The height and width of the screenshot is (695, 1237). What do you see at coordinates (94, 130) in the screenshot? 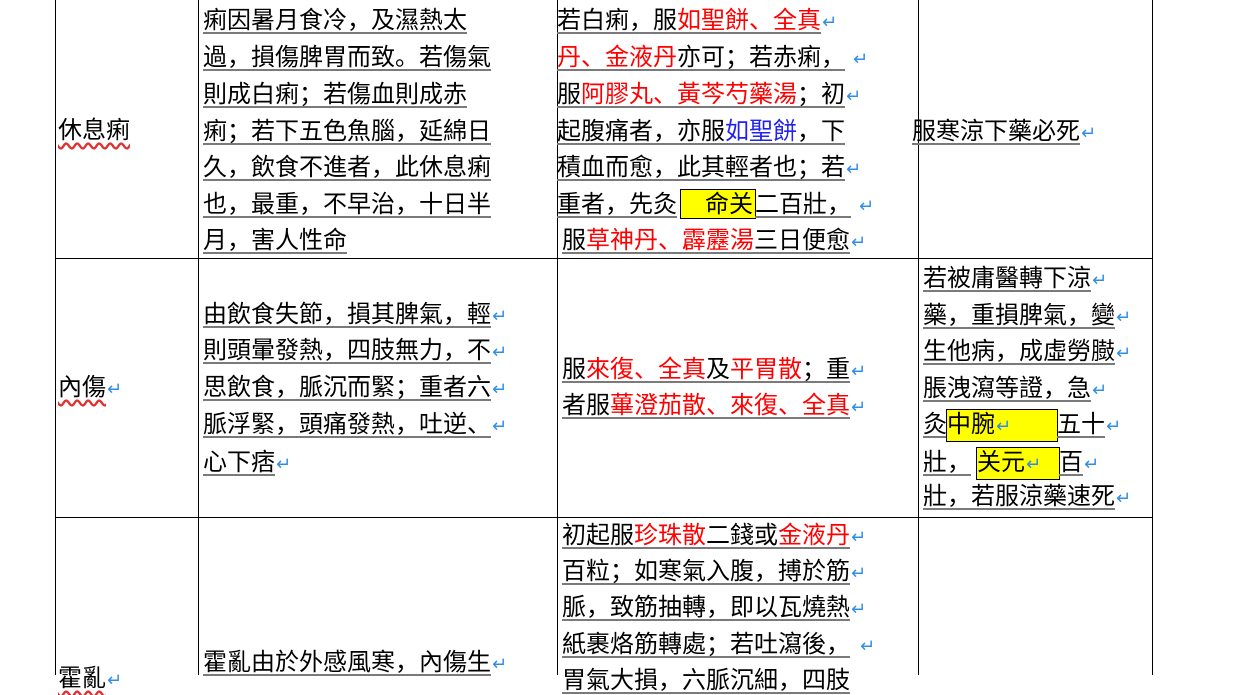
I see `disease-name: 休息痢` at bounding box center [94, 130].